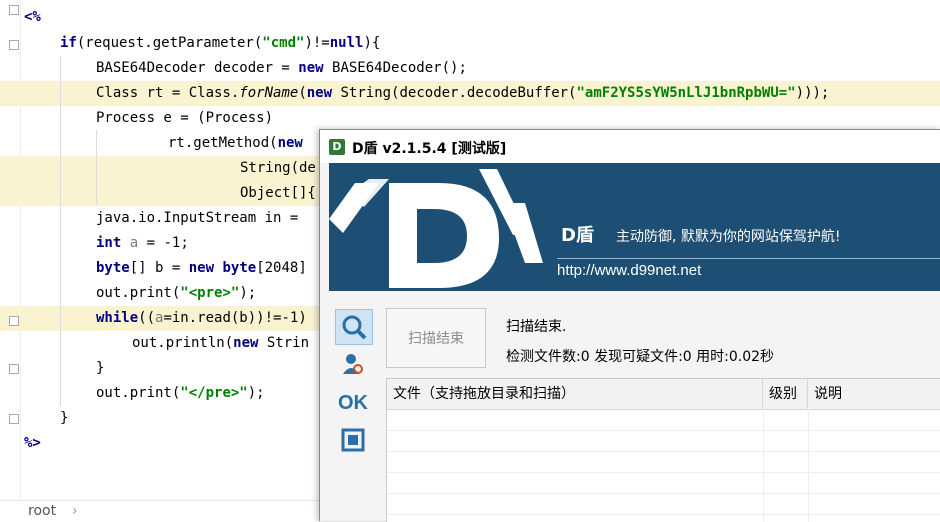 Image resolution: width=940 pixels, height=522 pixels. What do you see at coordinates (470, 17) in the screenshot?
I see `code-line: <%` at bounding box center [470, 17].